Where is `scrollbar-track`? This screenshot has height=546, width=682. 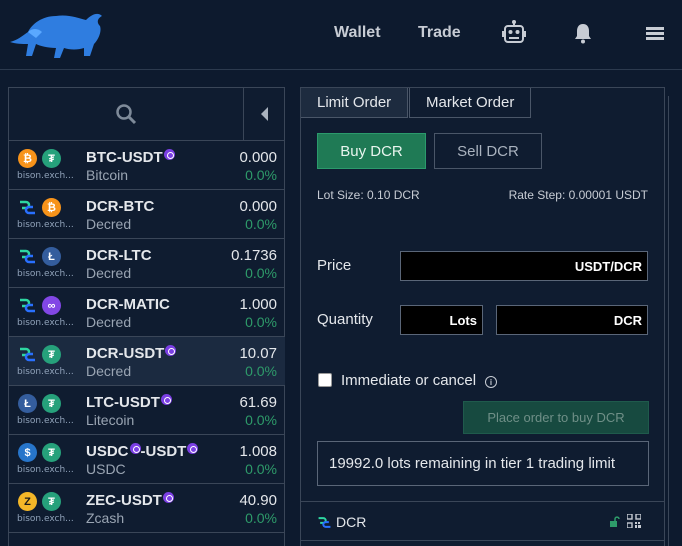
scrollbar-track is located at coordinates (668, 321).